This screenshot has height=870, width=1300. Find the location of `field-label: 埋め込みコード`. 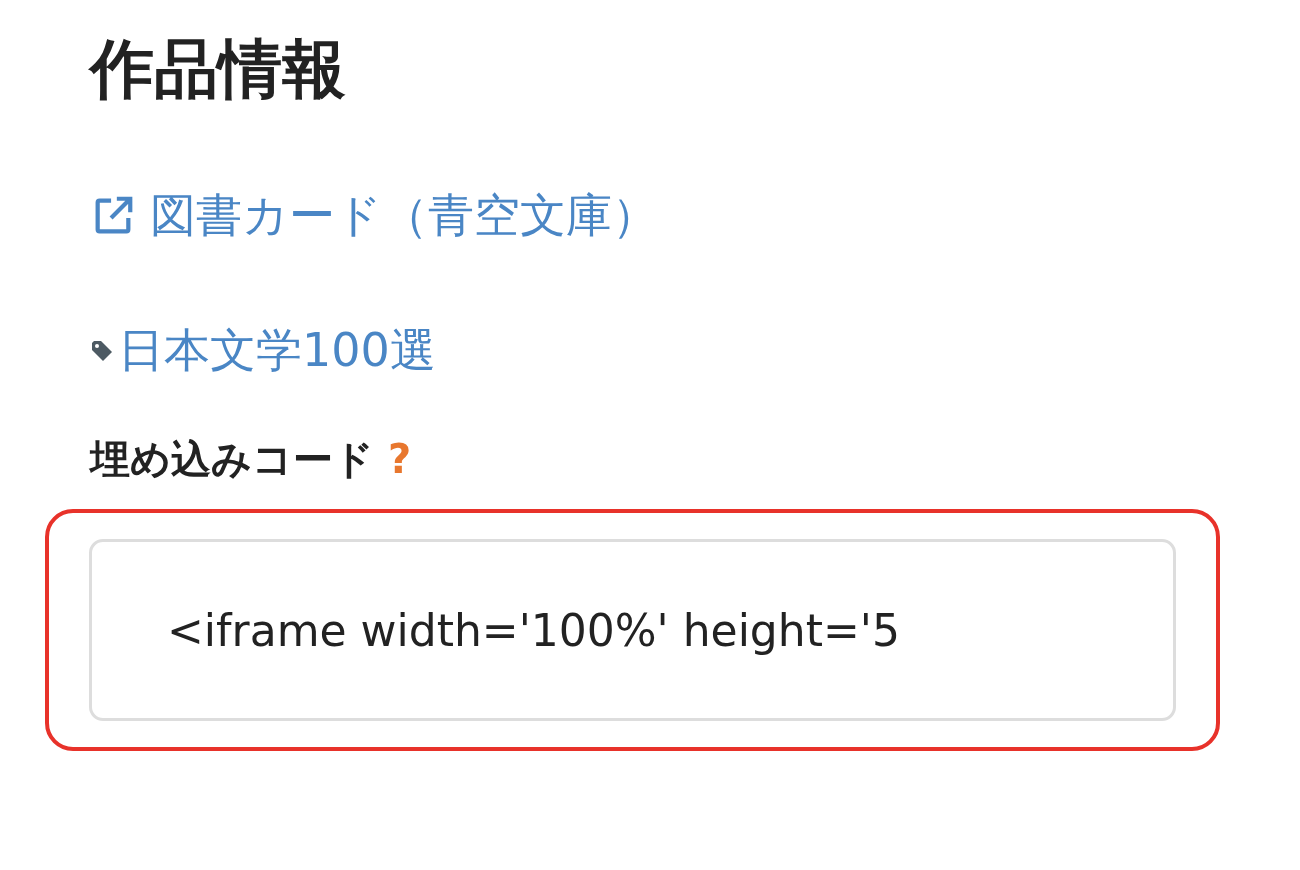

field-label: 埋め込みコード is located at coordinates (232, 460).